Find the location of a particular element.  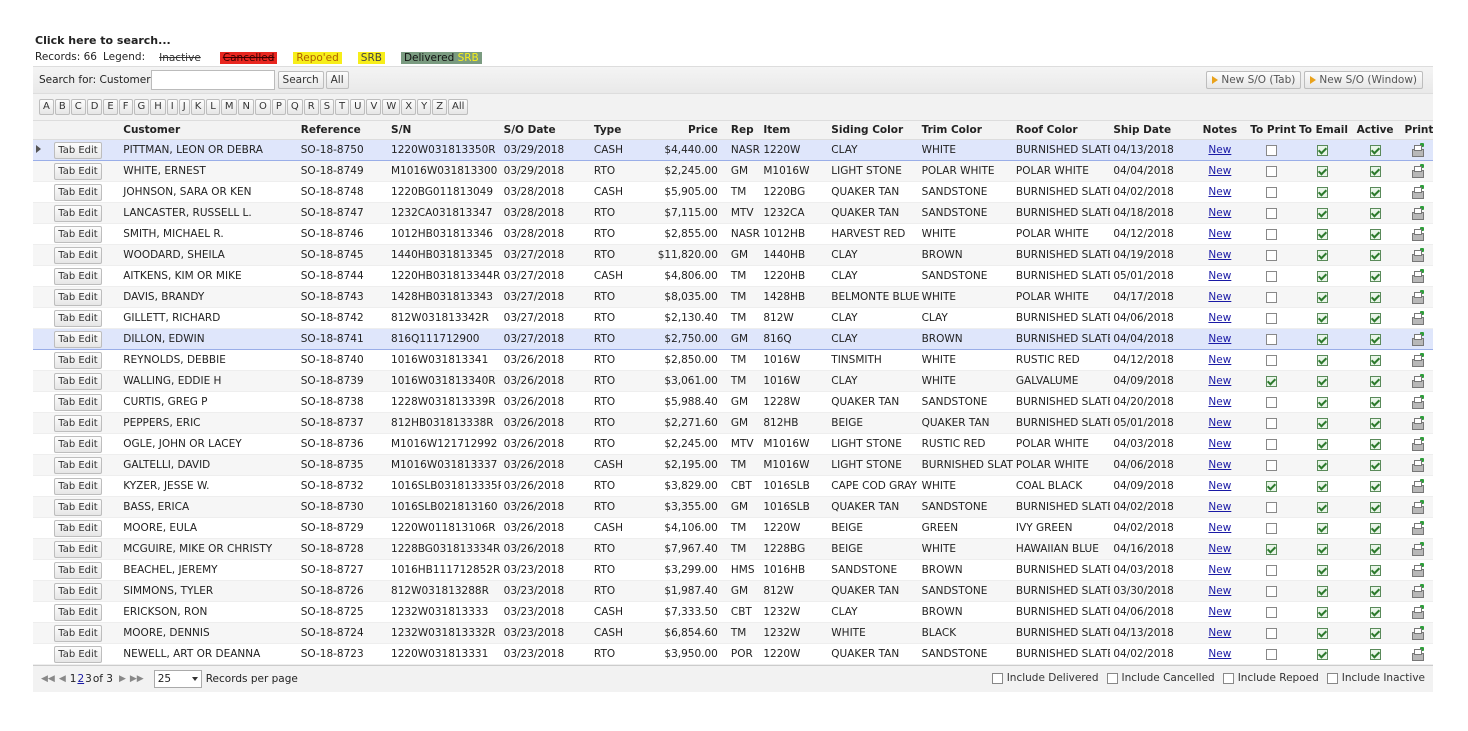

alpha-button-m: M is located at coordinates (229, 107).